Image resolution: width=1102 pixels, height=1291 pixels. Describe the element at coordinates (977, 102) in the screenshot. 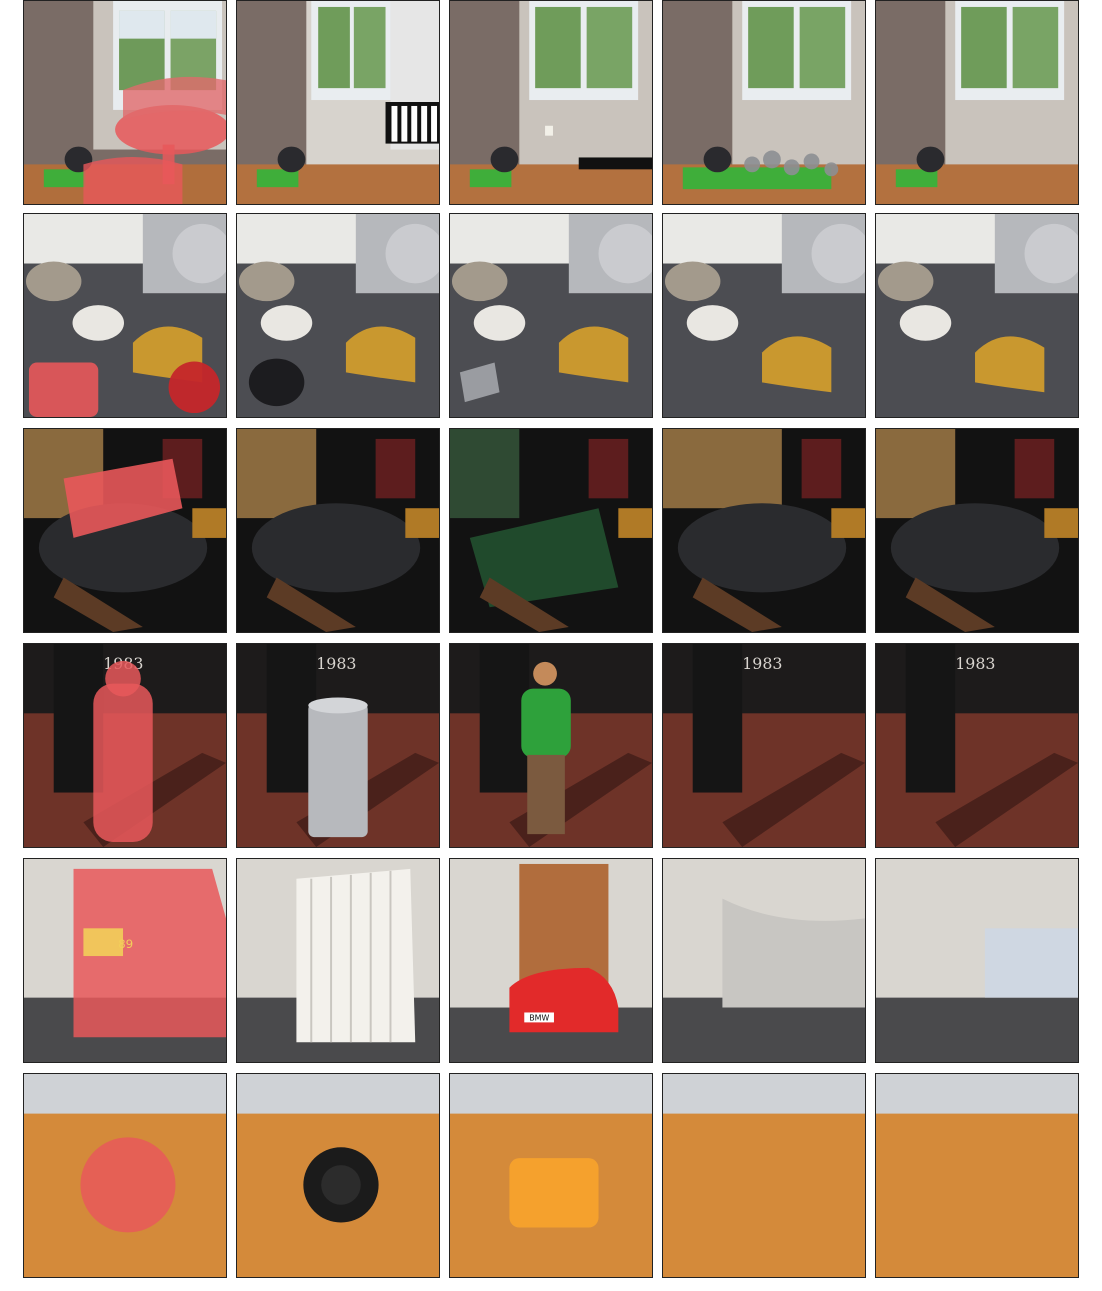

I see `image-window-remove-b` at that location.